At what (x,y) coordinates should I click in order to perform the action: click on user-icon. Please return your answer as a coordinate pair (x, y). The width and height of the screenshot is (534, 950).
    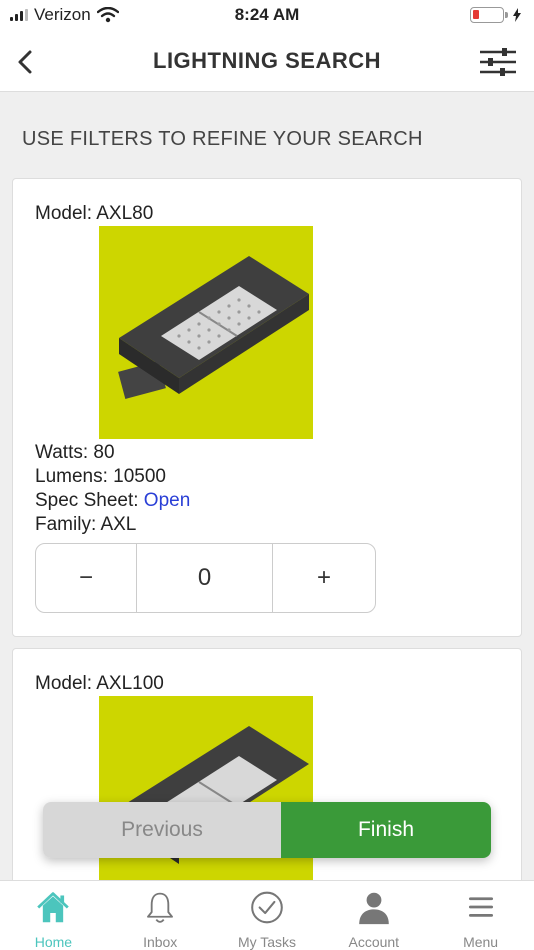
    Looking at the image, I should click on (373, 908).